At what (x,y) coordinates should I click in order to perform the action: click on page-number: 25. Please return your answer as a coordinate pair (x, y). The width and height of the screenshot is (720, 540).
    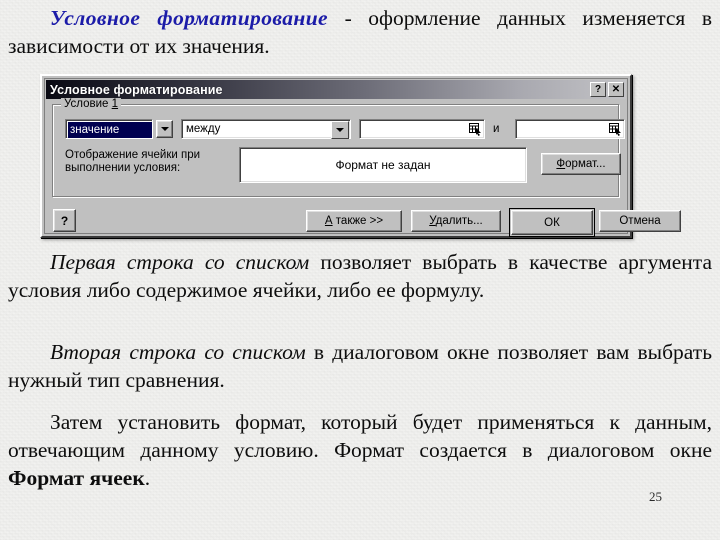
    Looking at the image, I should click on (655, 496).